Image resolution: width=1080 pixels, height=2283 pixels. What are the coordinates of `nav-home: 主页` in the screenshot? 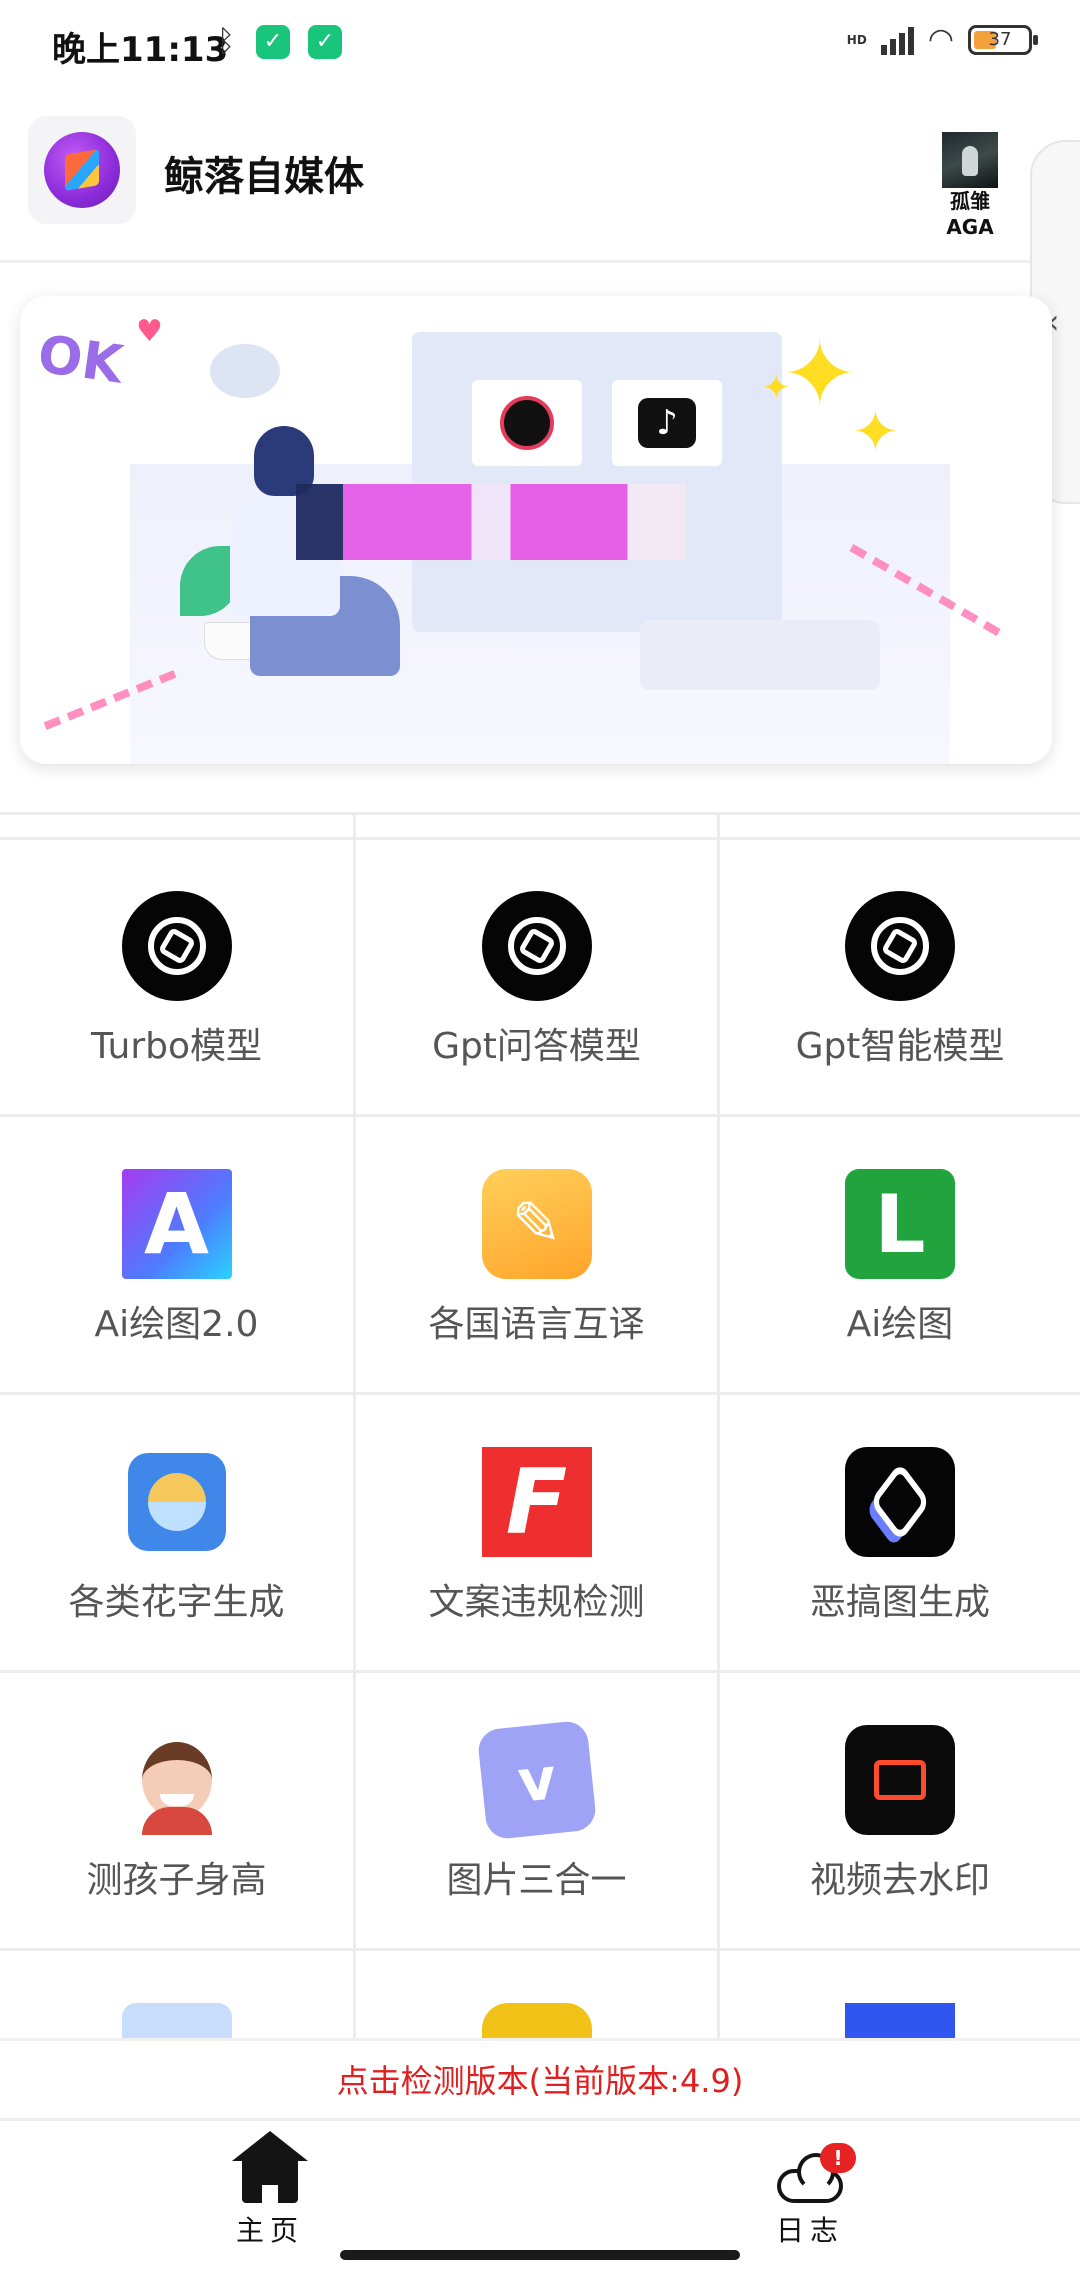 It's located at (270, 2190).